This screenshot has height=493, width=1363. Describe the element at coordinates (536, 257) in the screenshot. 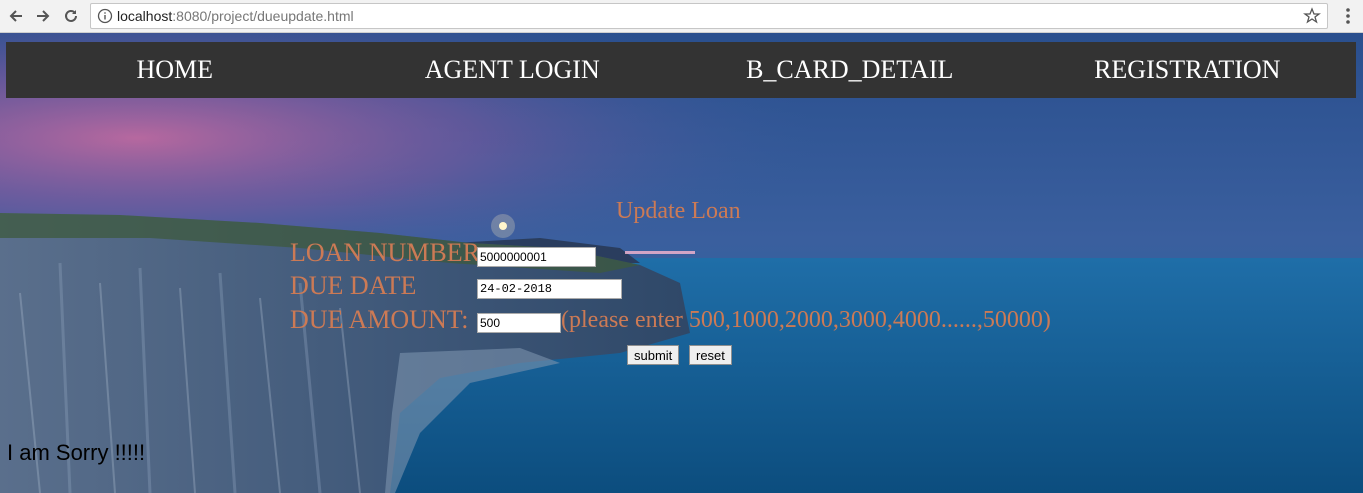

I see `loan-number-input` at that location.